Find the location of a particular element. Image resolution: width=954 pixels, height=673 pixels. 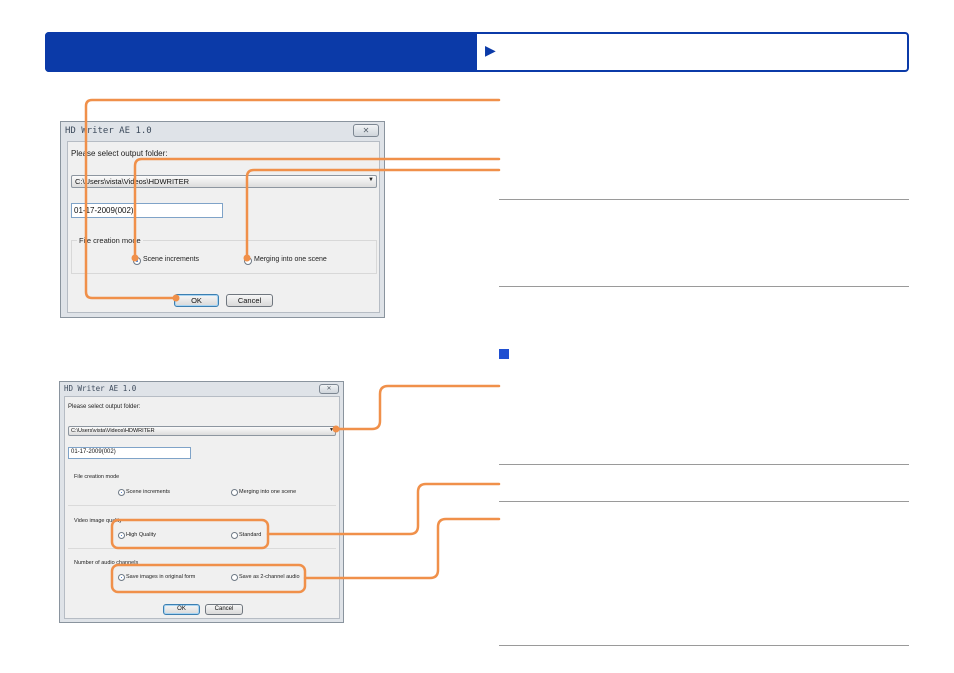

highlight-audio-channels is located at coordinates (208, 578).